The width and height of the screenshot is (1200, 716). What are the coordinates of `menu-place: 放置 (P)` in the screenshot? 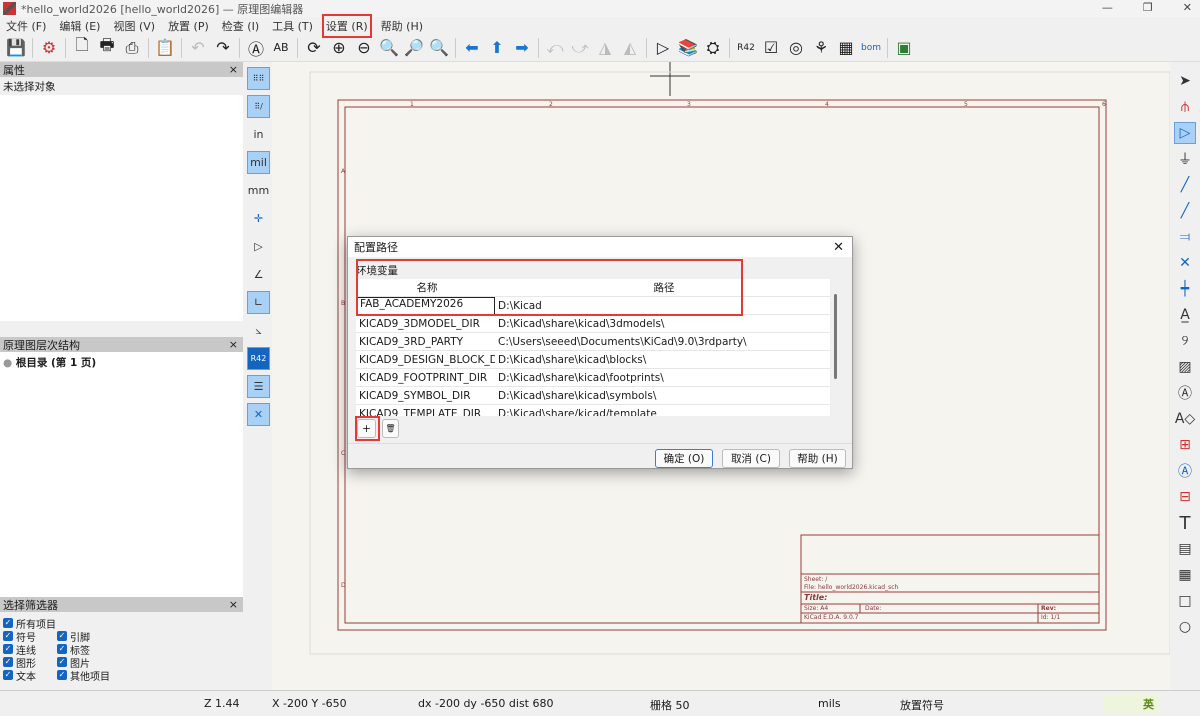 It's located at (188, 26).